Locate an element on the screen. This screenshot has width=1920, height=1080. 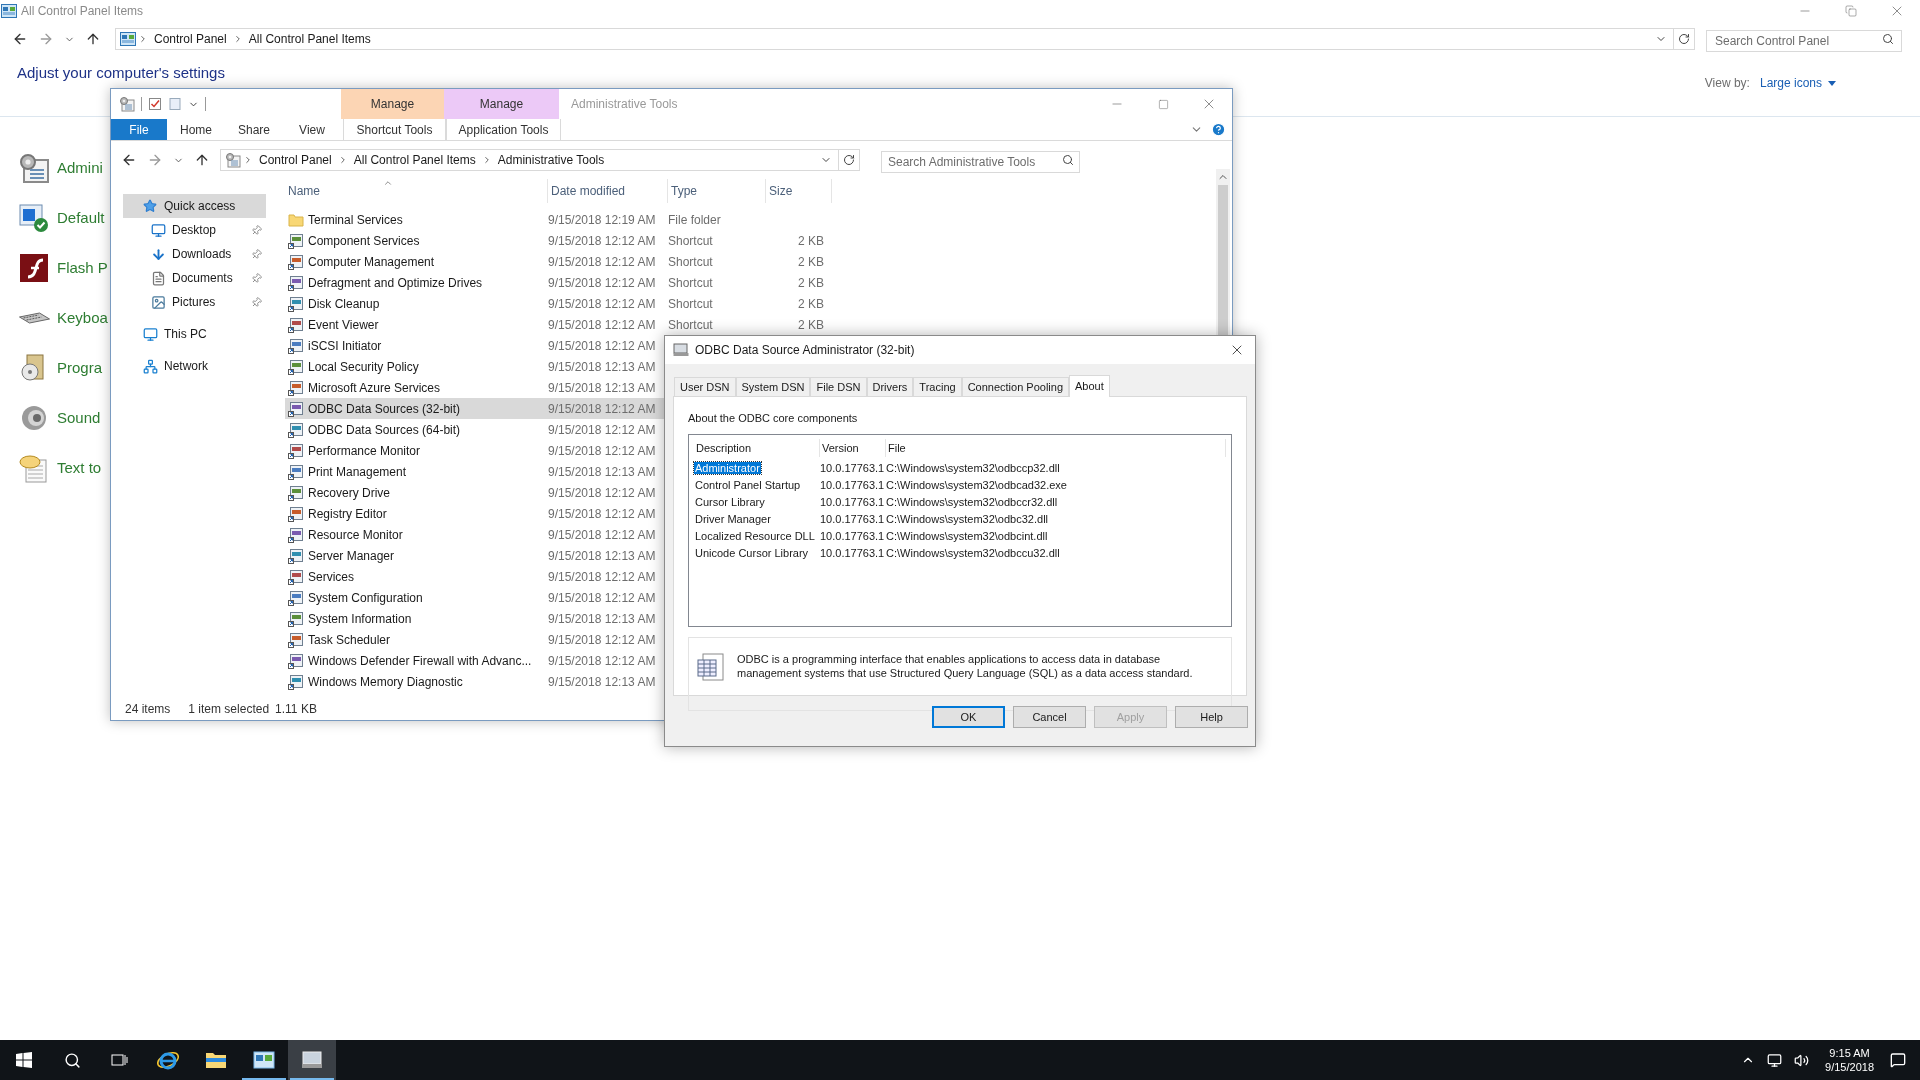
nav-item: Network is located at coordinates (194, 366).